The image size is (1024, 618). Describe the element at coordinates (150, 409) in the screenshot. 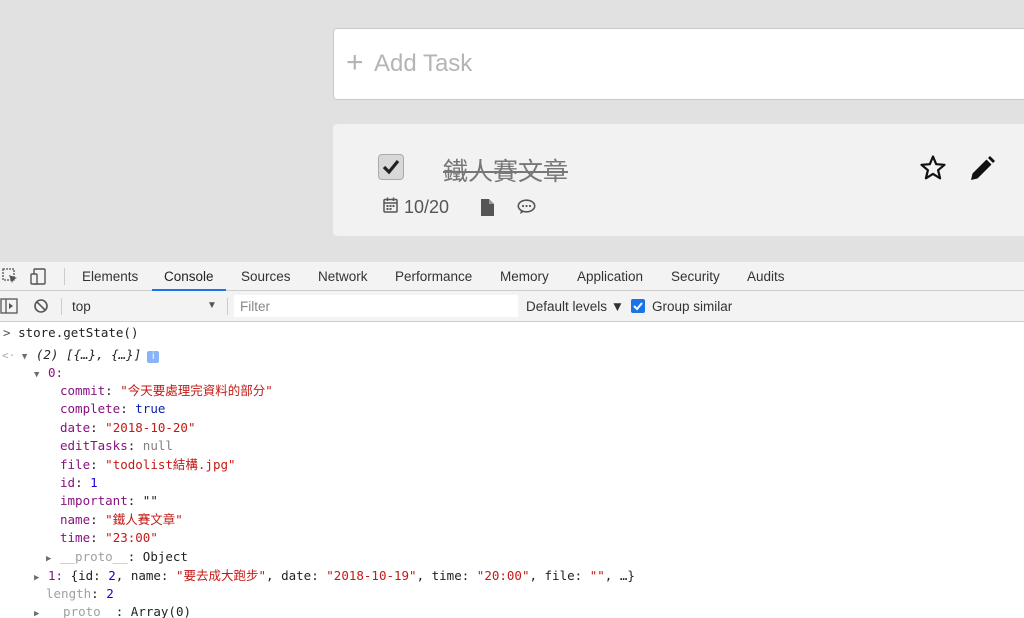

I see `property-value: true` at that location.